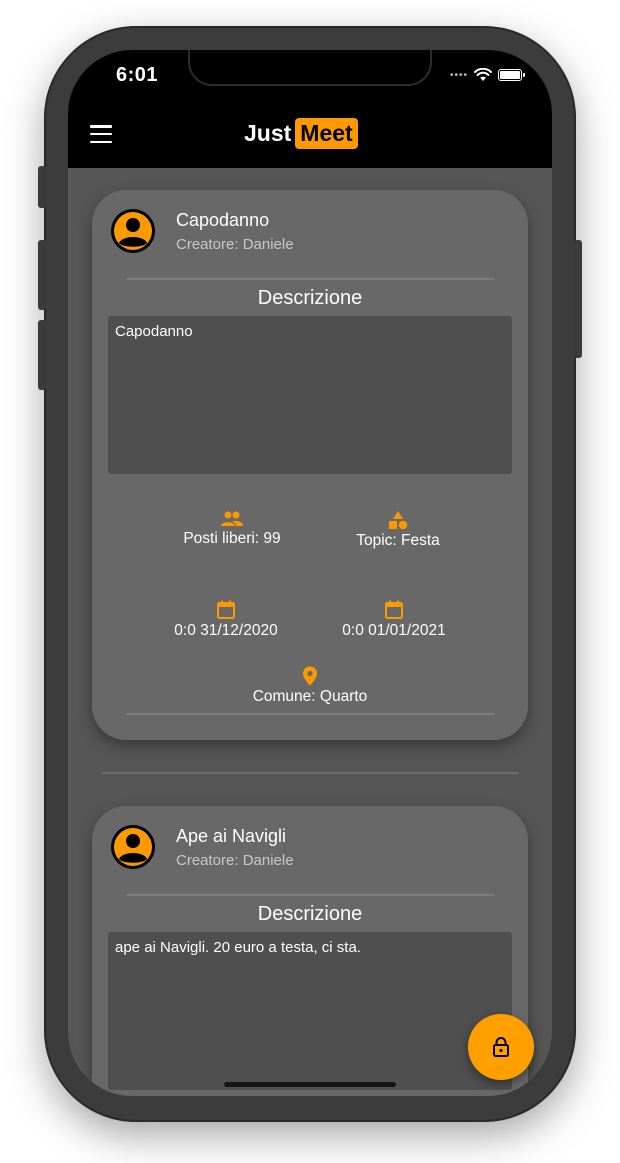 The width and height of the screenshot is (620, 1163). Describe the element at coordinates (394, 630) in the screenshot. I see `end-date-text: 0:0 01/01/2021` at that location.